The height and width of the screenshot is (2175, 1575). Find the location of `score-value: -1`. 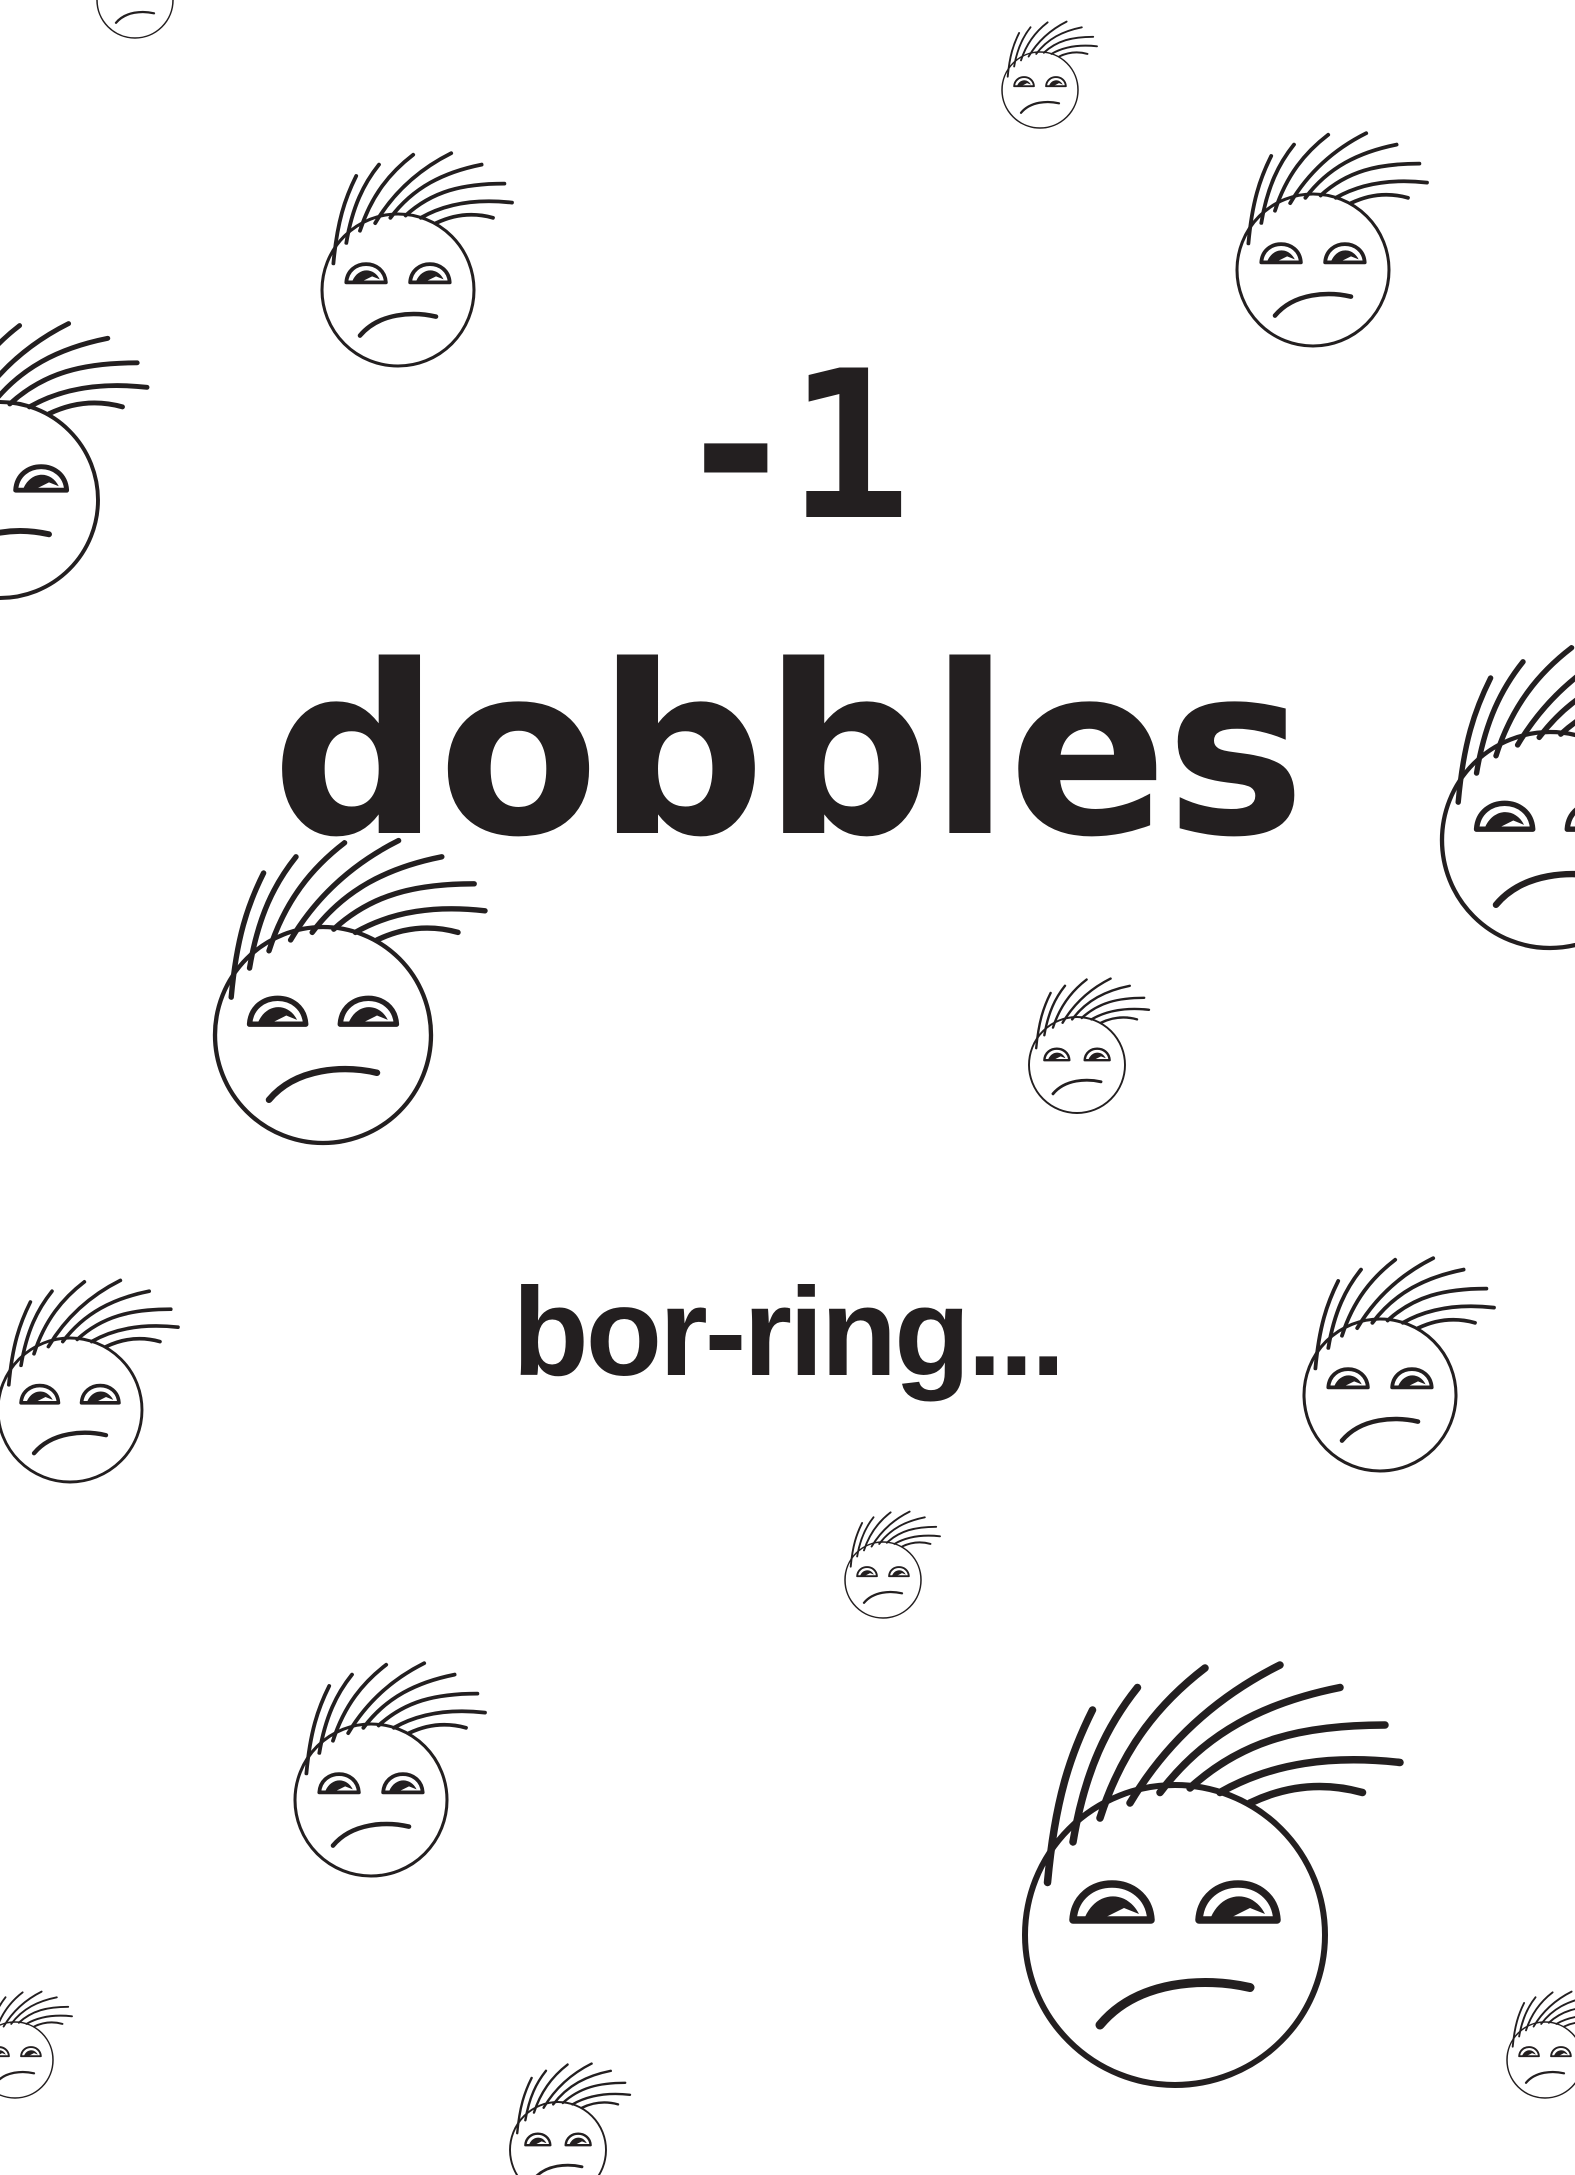

score-value: -1 is located at coordinates (792, 447).